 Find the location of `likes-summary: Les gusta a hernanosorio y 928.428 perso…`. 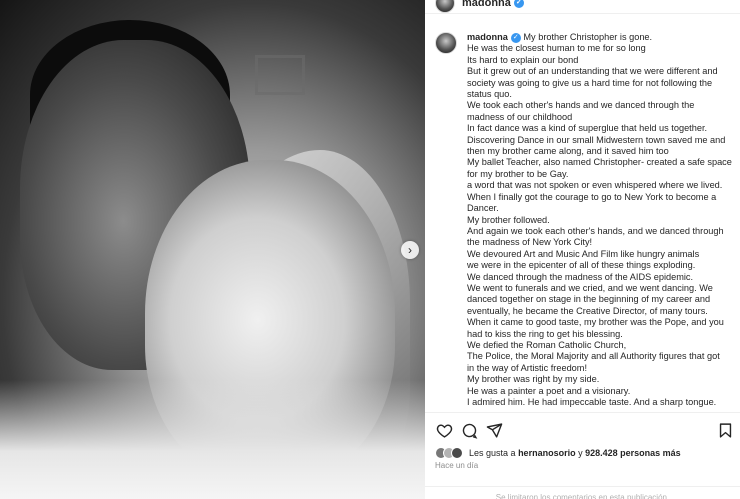

likes-summary: Les gusta a hernanosorio y 928.428 perso… is located at coordinates (585, 453).